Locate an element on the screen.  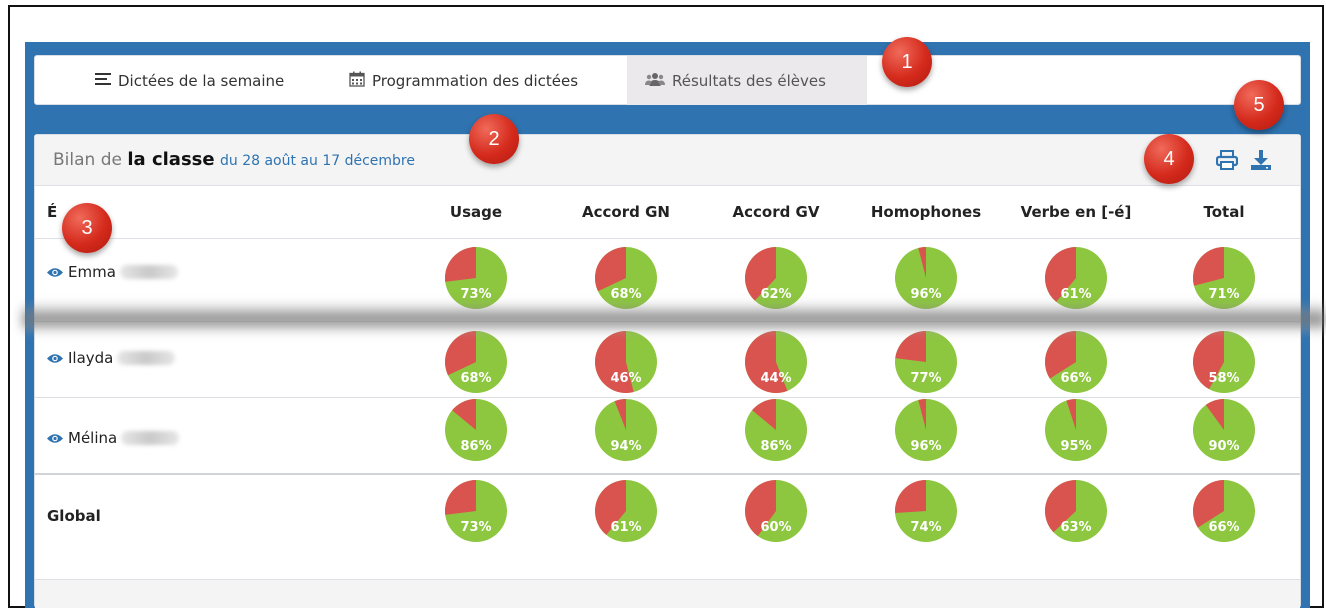
score-pie: 90% is located at coordinates (1224, 430).